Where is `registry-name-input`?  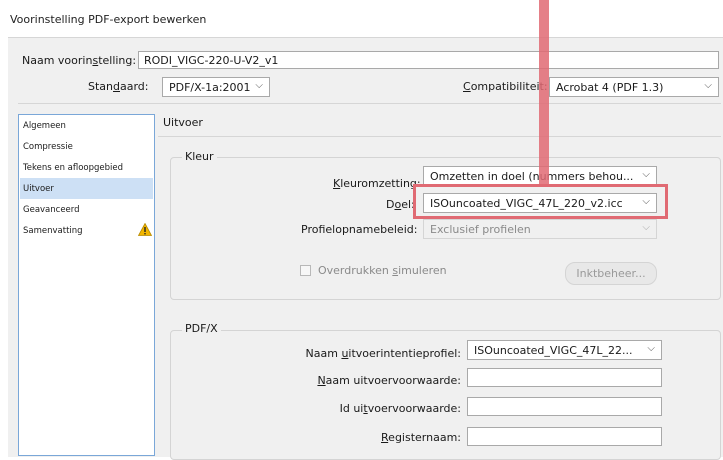
registry-name-input is located at coordinates (564, 436).